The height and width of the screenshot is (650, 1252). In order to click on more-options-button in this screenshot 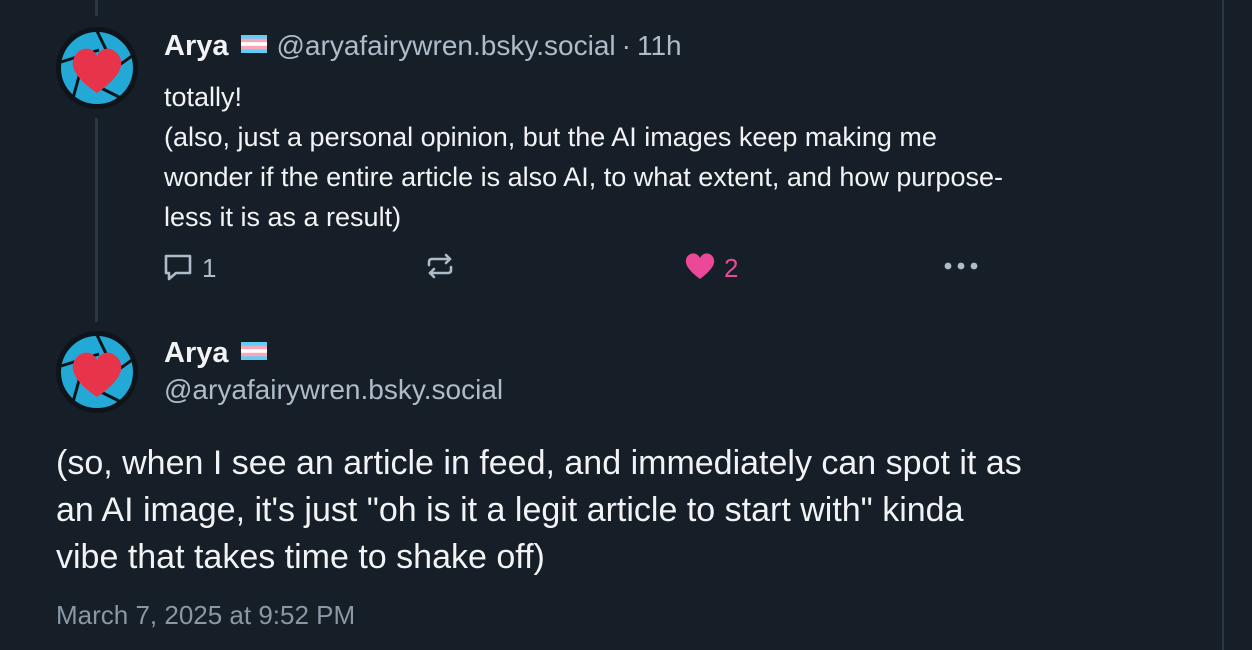, I will do `click(961, 268)`.